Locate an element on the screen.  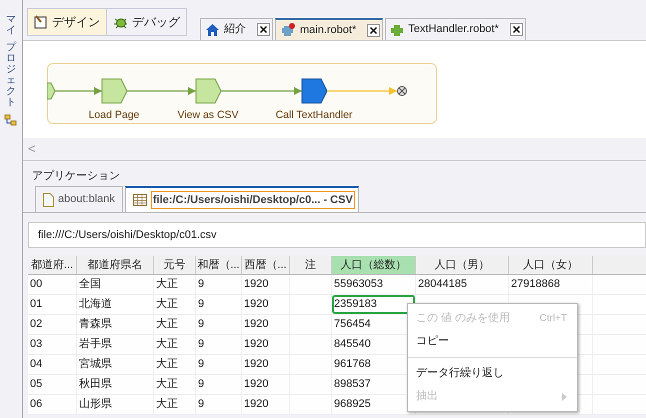
table-cell: 北海道 is located at coordinates (115, 304).